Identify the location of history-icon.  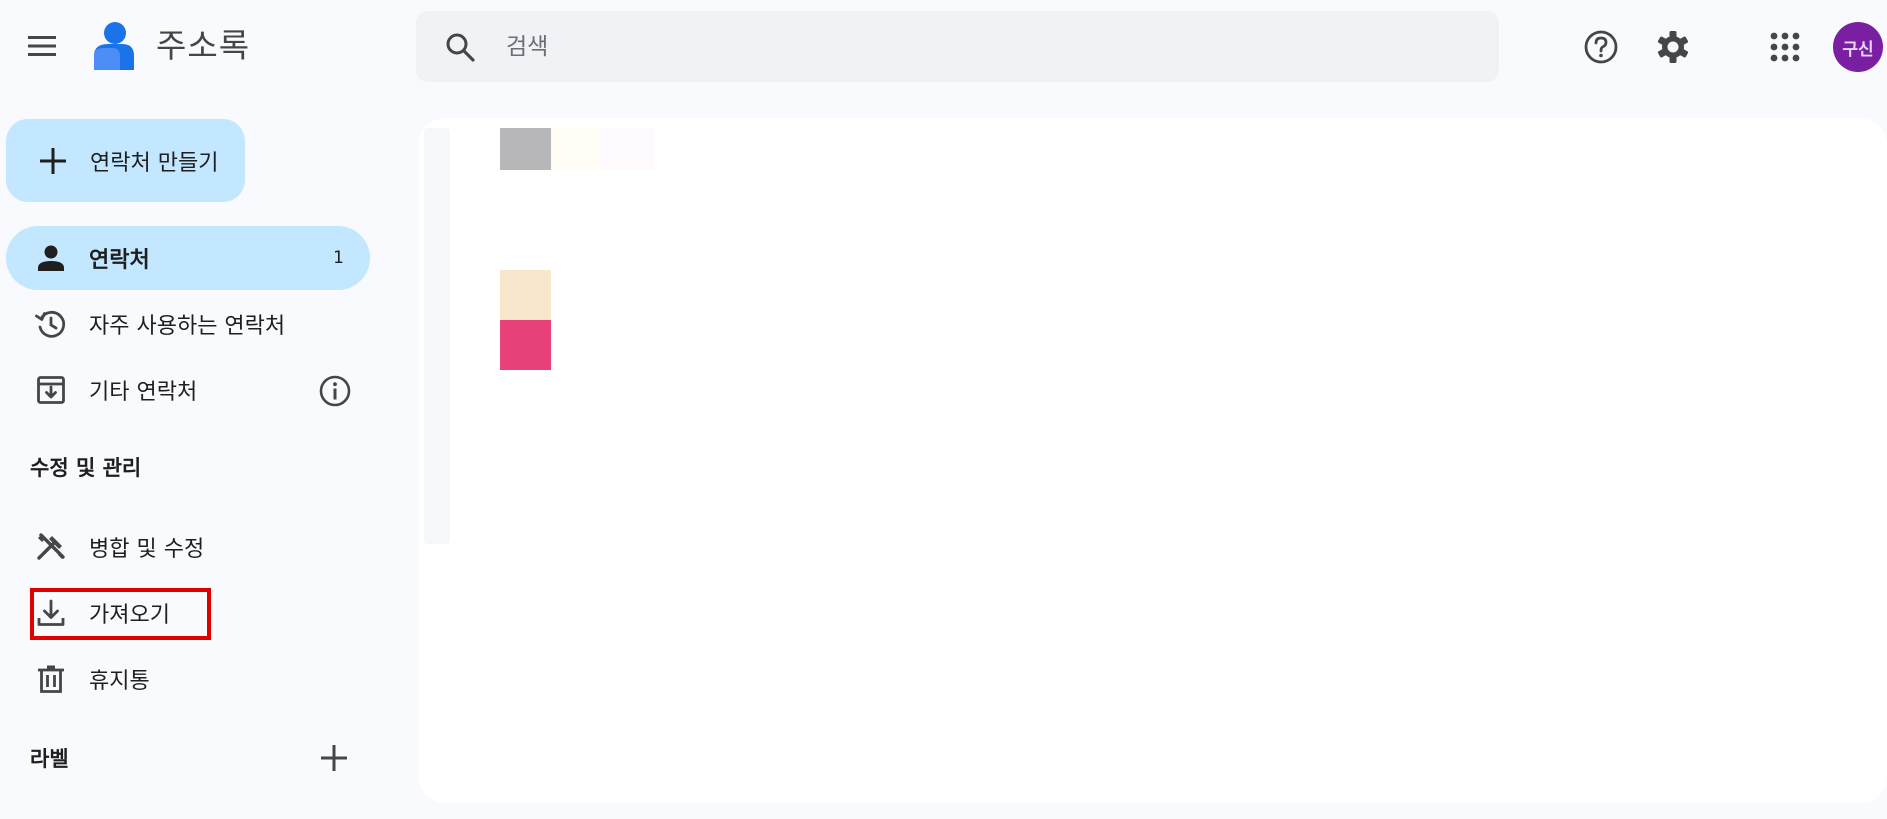
(51, 324).